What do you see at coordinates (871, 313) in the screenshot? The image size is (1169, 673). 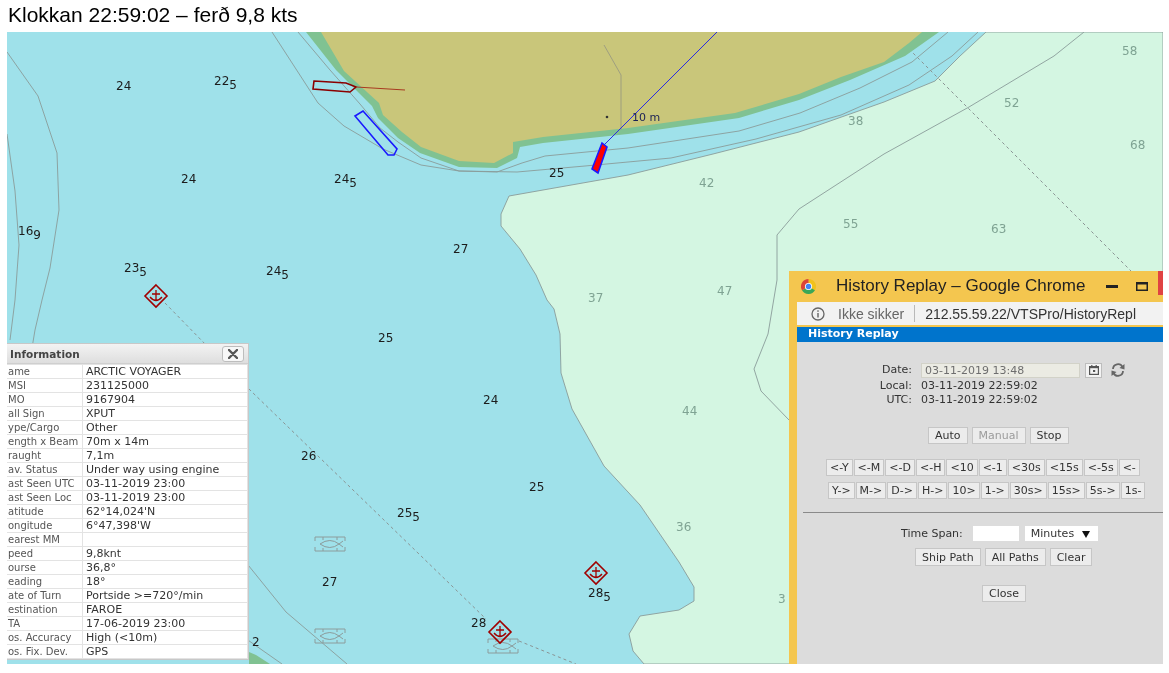 I see `security-label: Ikke sikker` at bounding box center [871, 313].